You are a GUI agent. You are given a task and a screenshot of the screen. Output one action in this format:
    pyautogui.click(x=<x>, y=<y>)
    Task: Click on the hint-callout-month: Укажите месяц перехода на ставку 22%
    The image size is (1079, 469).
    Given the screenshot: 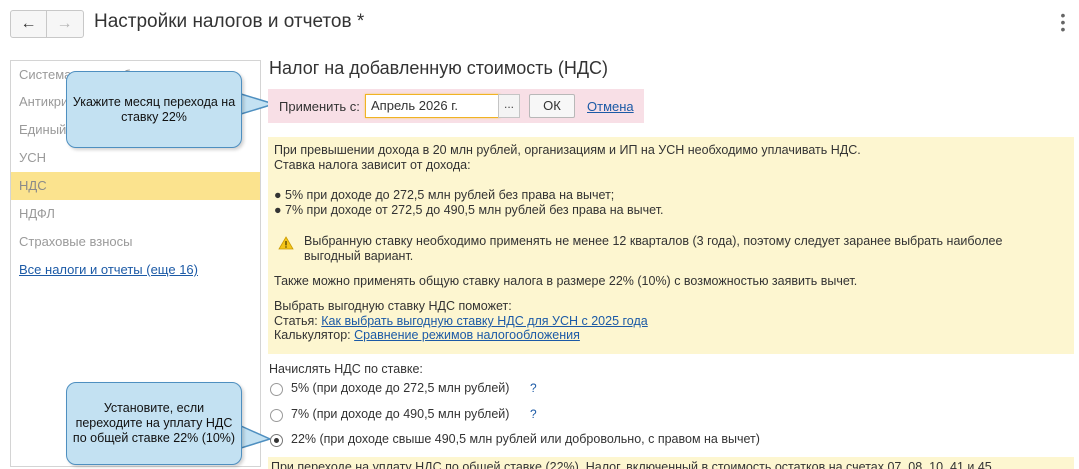 What is the action you would take?
    pyautogui.click(x=154, y=109)
    